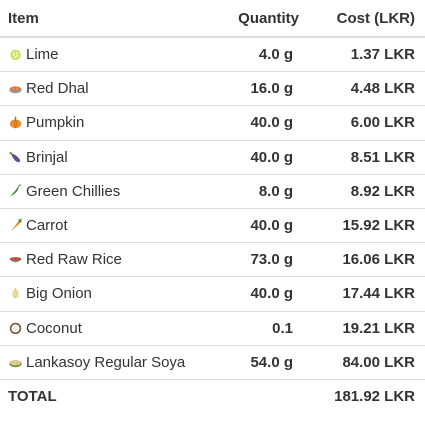  I want to click on quantity-cell: 4.0 g, so click(259, 55).